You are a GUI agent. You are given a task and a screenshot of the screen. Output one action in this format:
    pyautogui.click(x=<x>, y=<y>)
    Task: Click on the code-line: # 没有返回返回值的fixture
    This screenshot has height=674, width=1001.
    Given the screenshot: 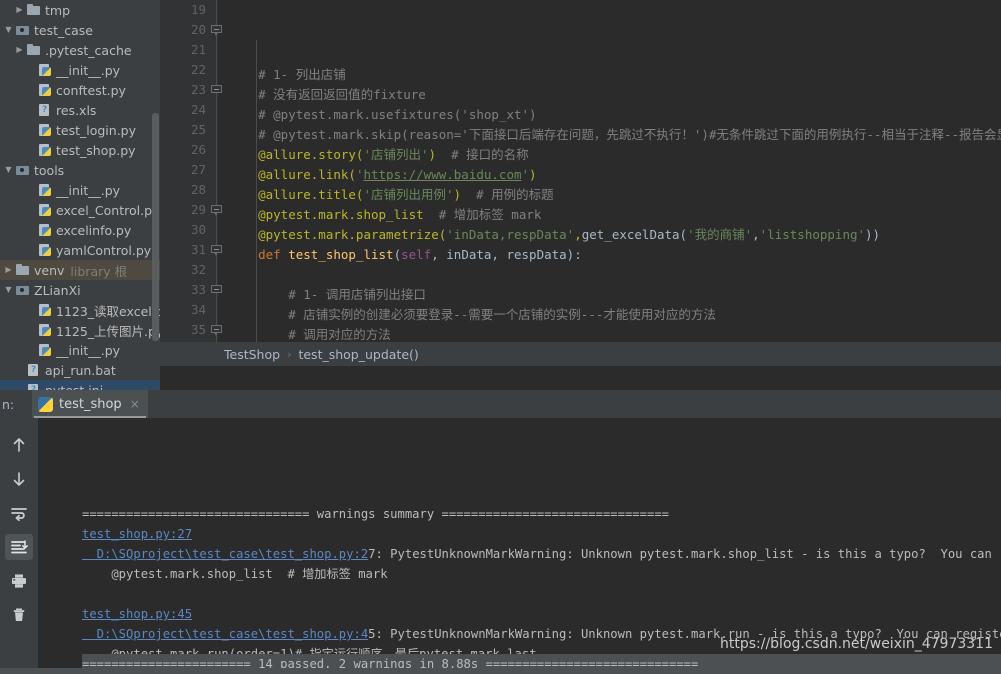 What is the action you would take?
    pyautogui.click(x=609, y=95)
    